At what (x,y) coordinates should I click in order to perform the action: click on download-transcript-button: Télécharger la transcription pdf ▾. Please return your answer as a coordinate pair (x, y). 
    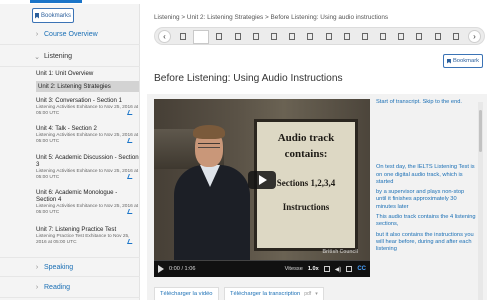
    Looking at the image, I should click on (274, 293).